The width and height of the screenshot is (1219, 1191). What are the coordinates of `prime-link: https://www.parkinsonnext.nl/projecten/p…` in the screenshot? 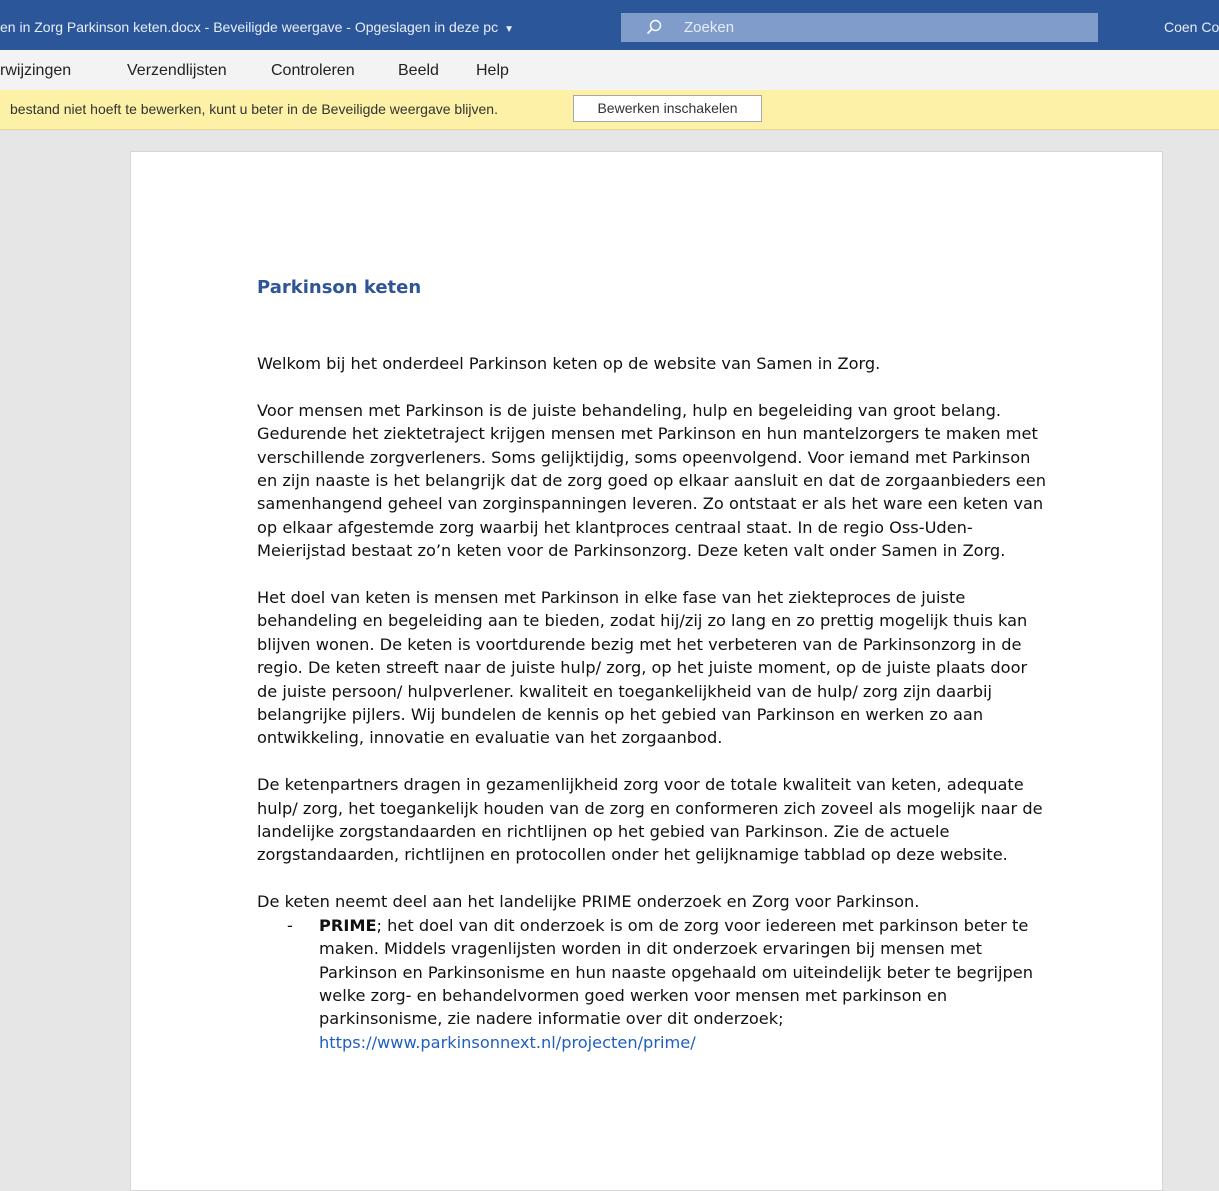 It's located at (507, 1042).